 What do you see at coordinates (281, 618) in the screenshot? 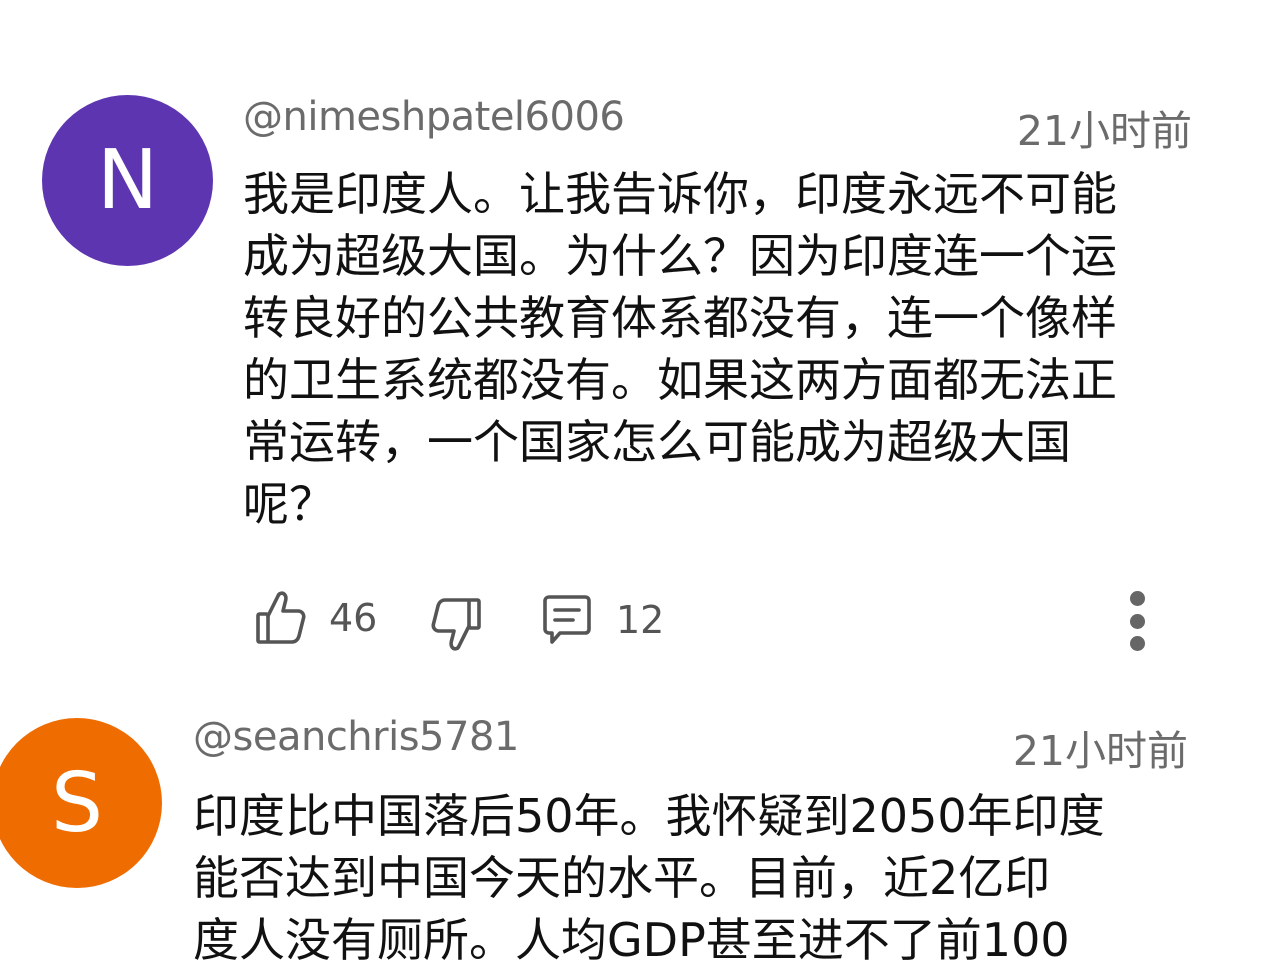
I see `thumbs-up-icon` at bounding box center [281, 618].